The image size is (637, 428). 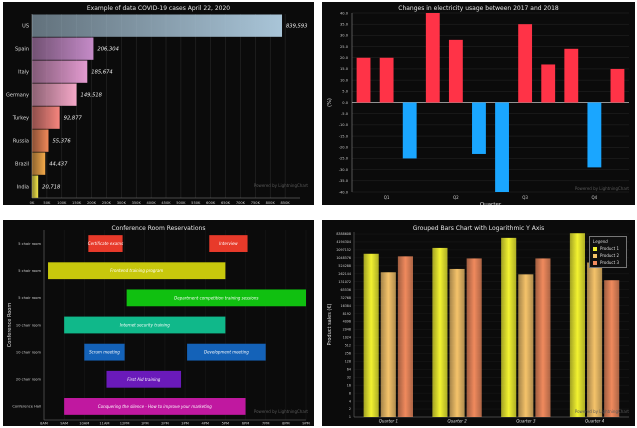 I want to click on legend-item-product-2: Product 2, so click(x=608, y=255).